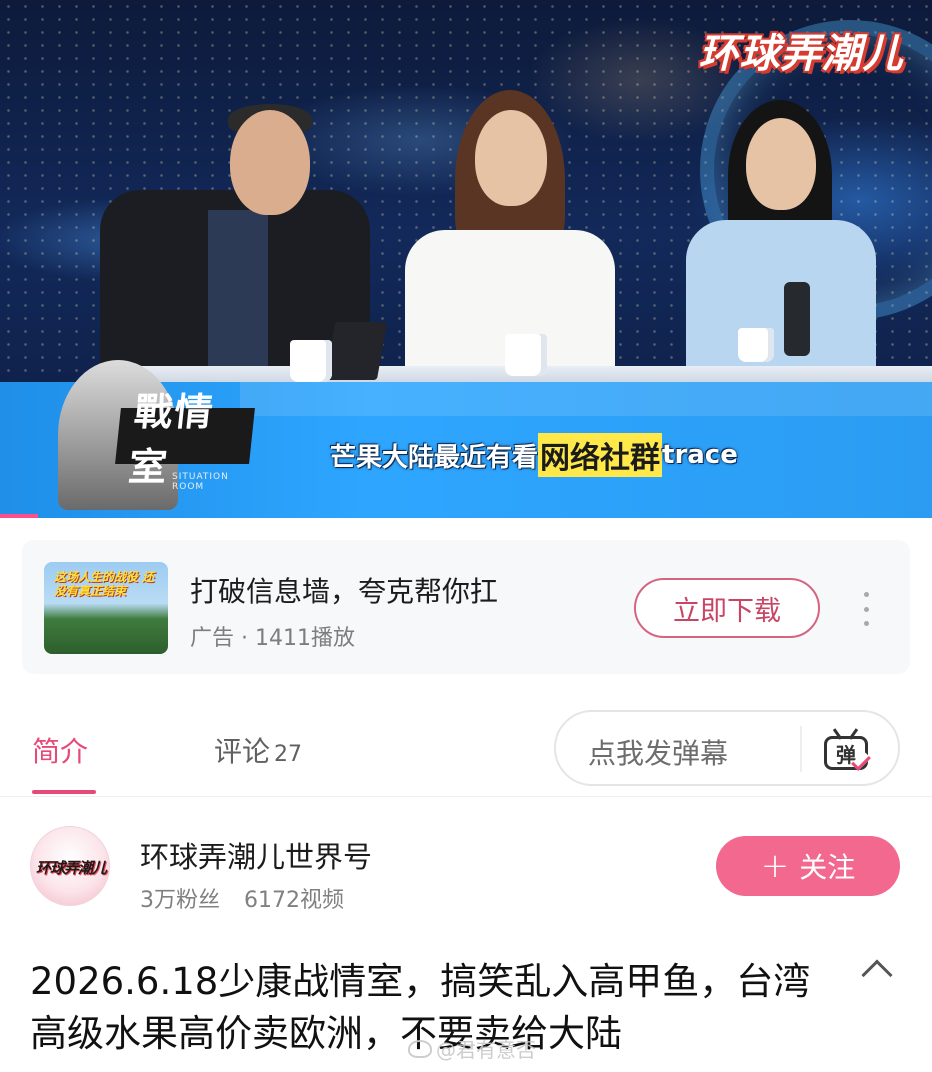 The image size is (932, 1072). Describe the element at coordinates (344, 590) in the screenshot. I see `ad-title: 打破信息墙，夸克帮你扛` at that location.